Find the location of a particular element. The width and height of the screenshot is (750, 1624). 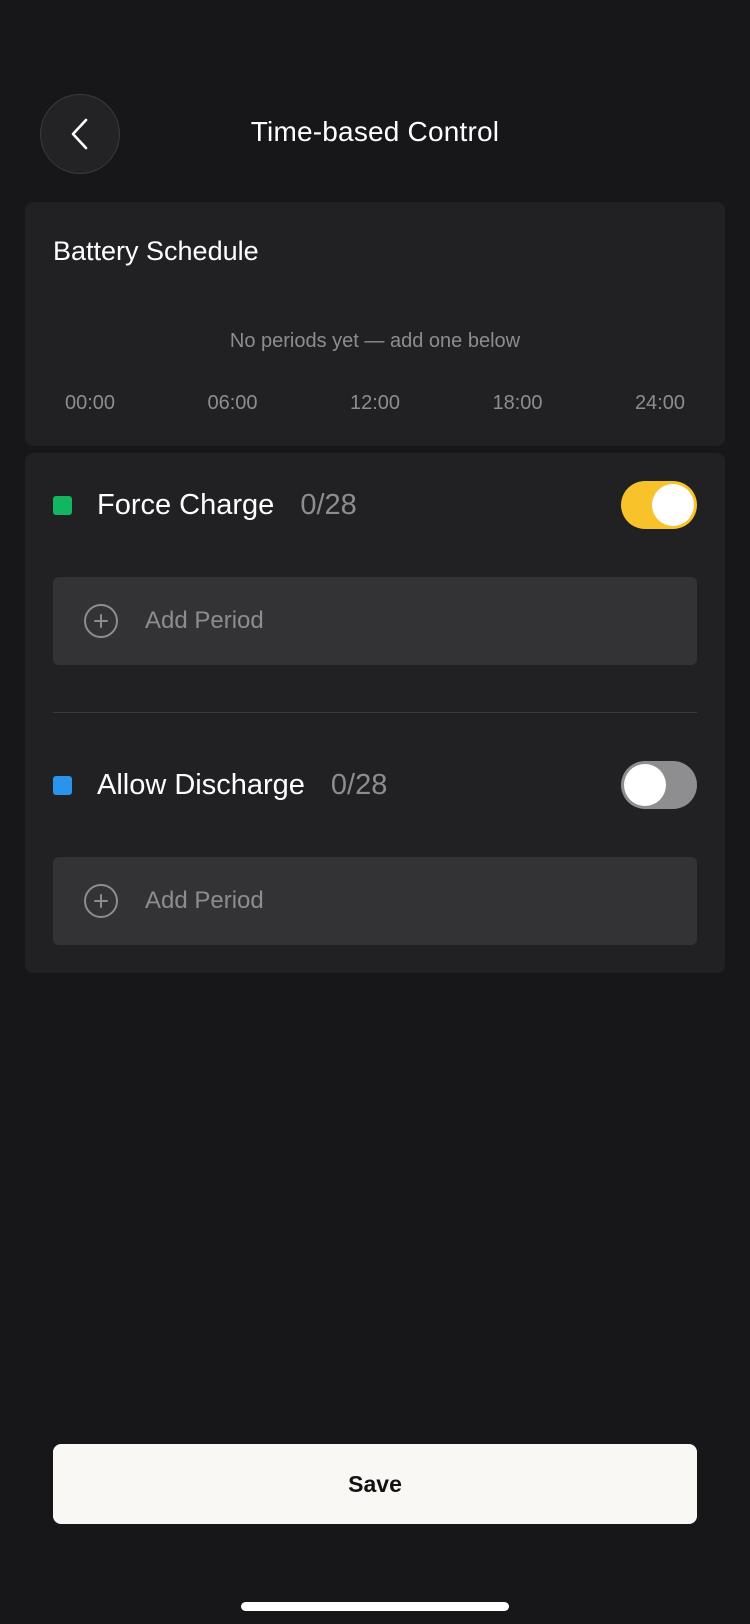

save-button: Save is located at coordinates (375, 1484).